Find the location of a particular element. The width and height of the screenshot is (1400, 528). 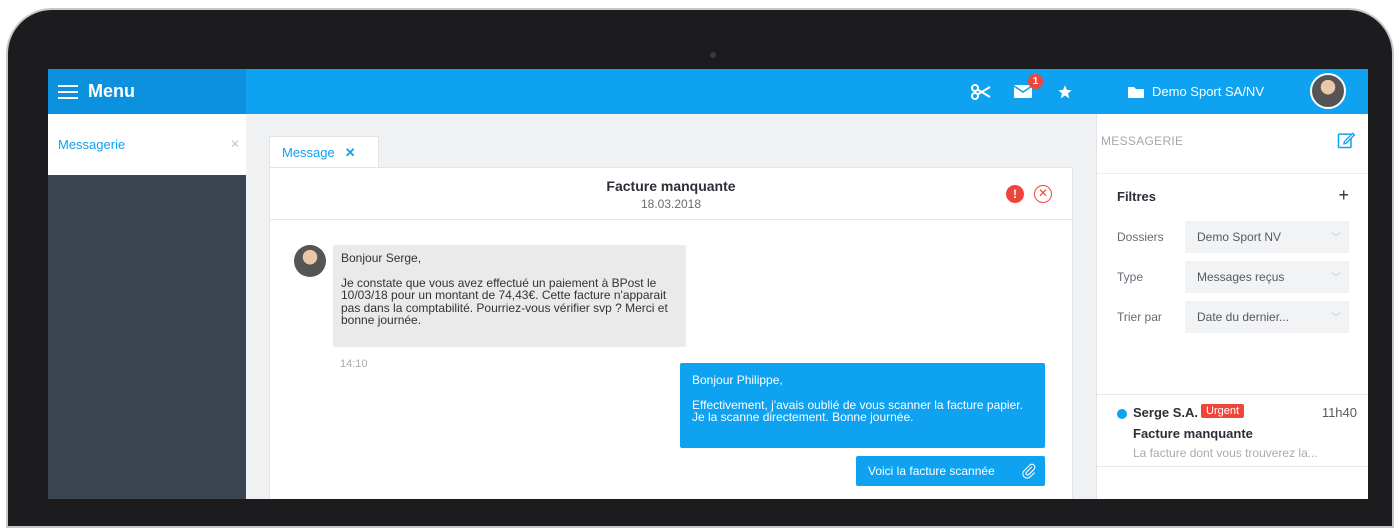

sidebar-item-messagerie: Messagerie ✕ is located at coordinates (147, 144).